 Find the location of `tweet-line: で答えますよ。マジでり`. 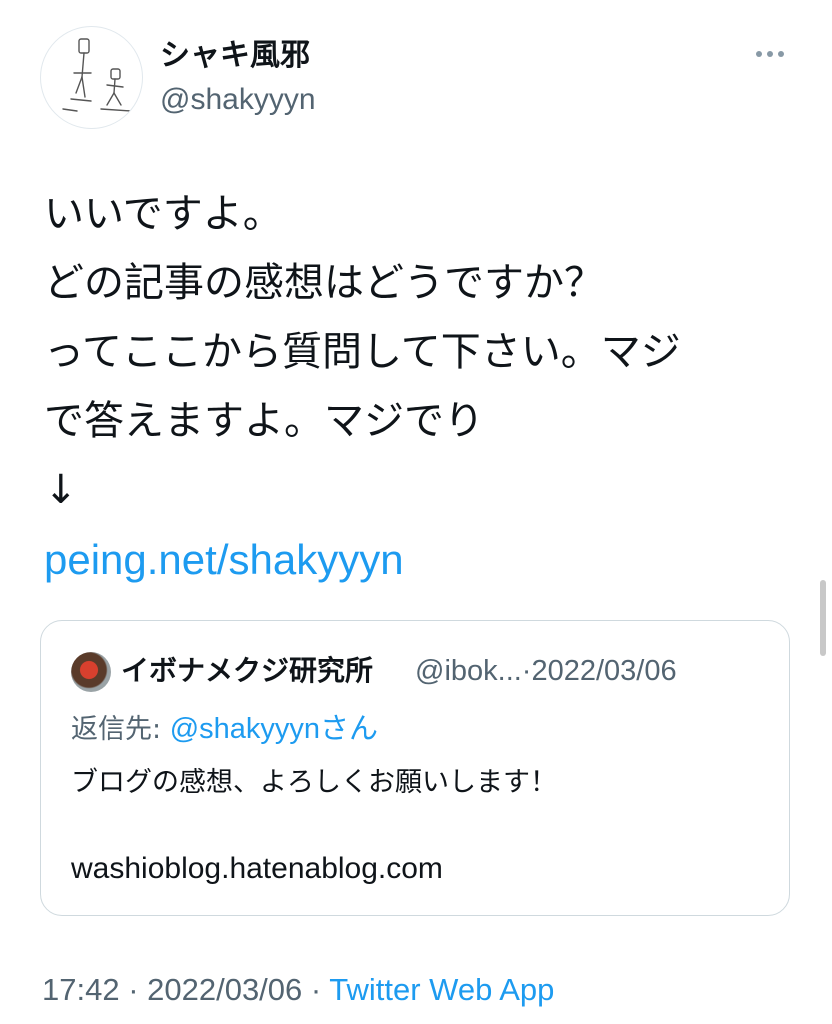

tweet-line: で答えますよ。マジでり is located at coordinates (264, 421).